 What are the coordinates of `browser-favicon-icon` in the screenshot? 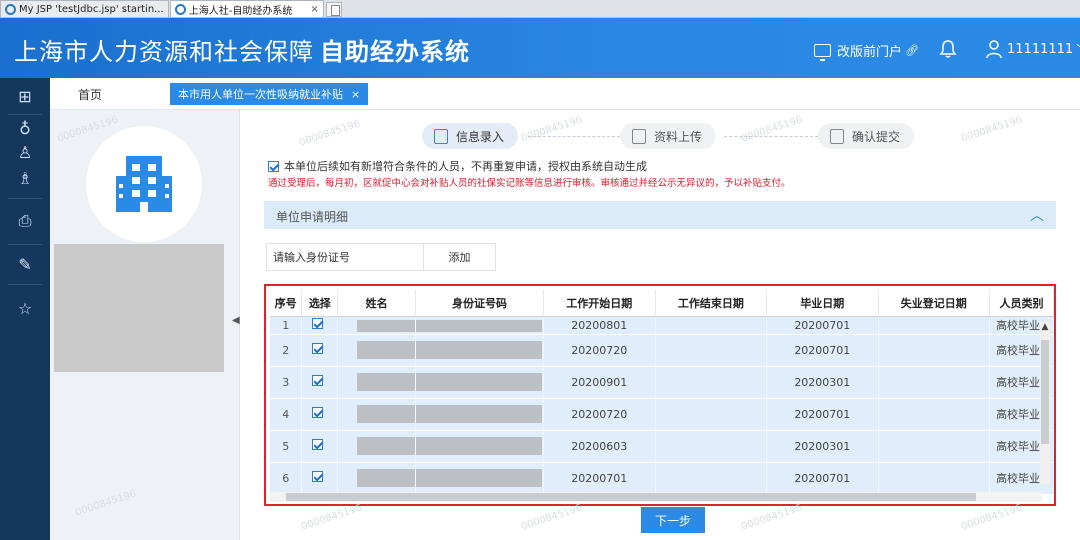 It's located at (10, 9).